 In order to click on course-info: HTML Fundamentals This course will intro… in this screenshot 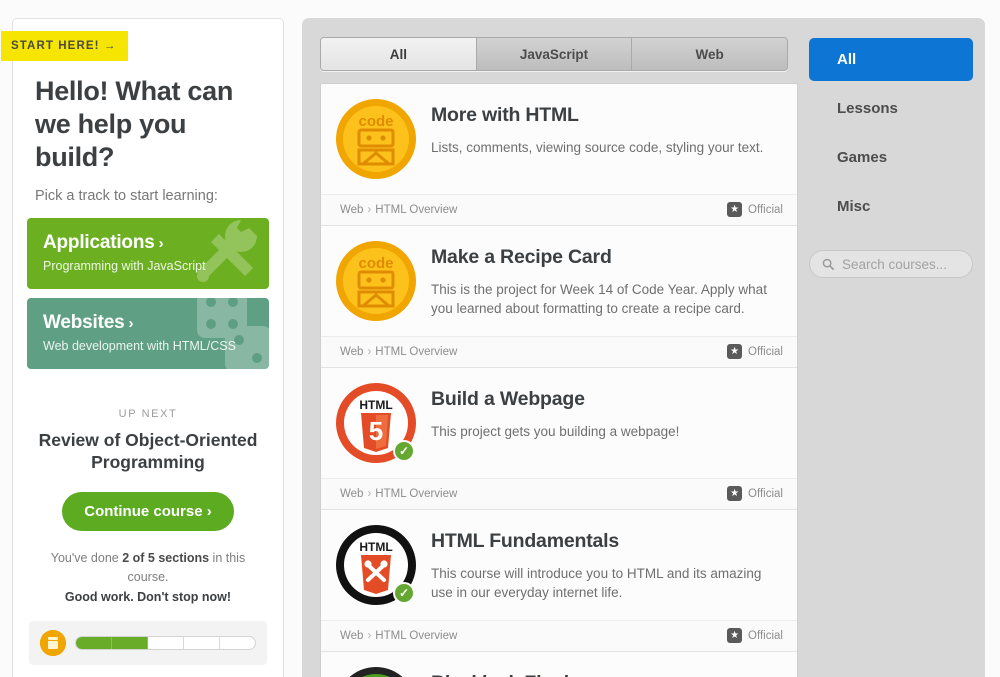, I will do `click(606, 563)`.